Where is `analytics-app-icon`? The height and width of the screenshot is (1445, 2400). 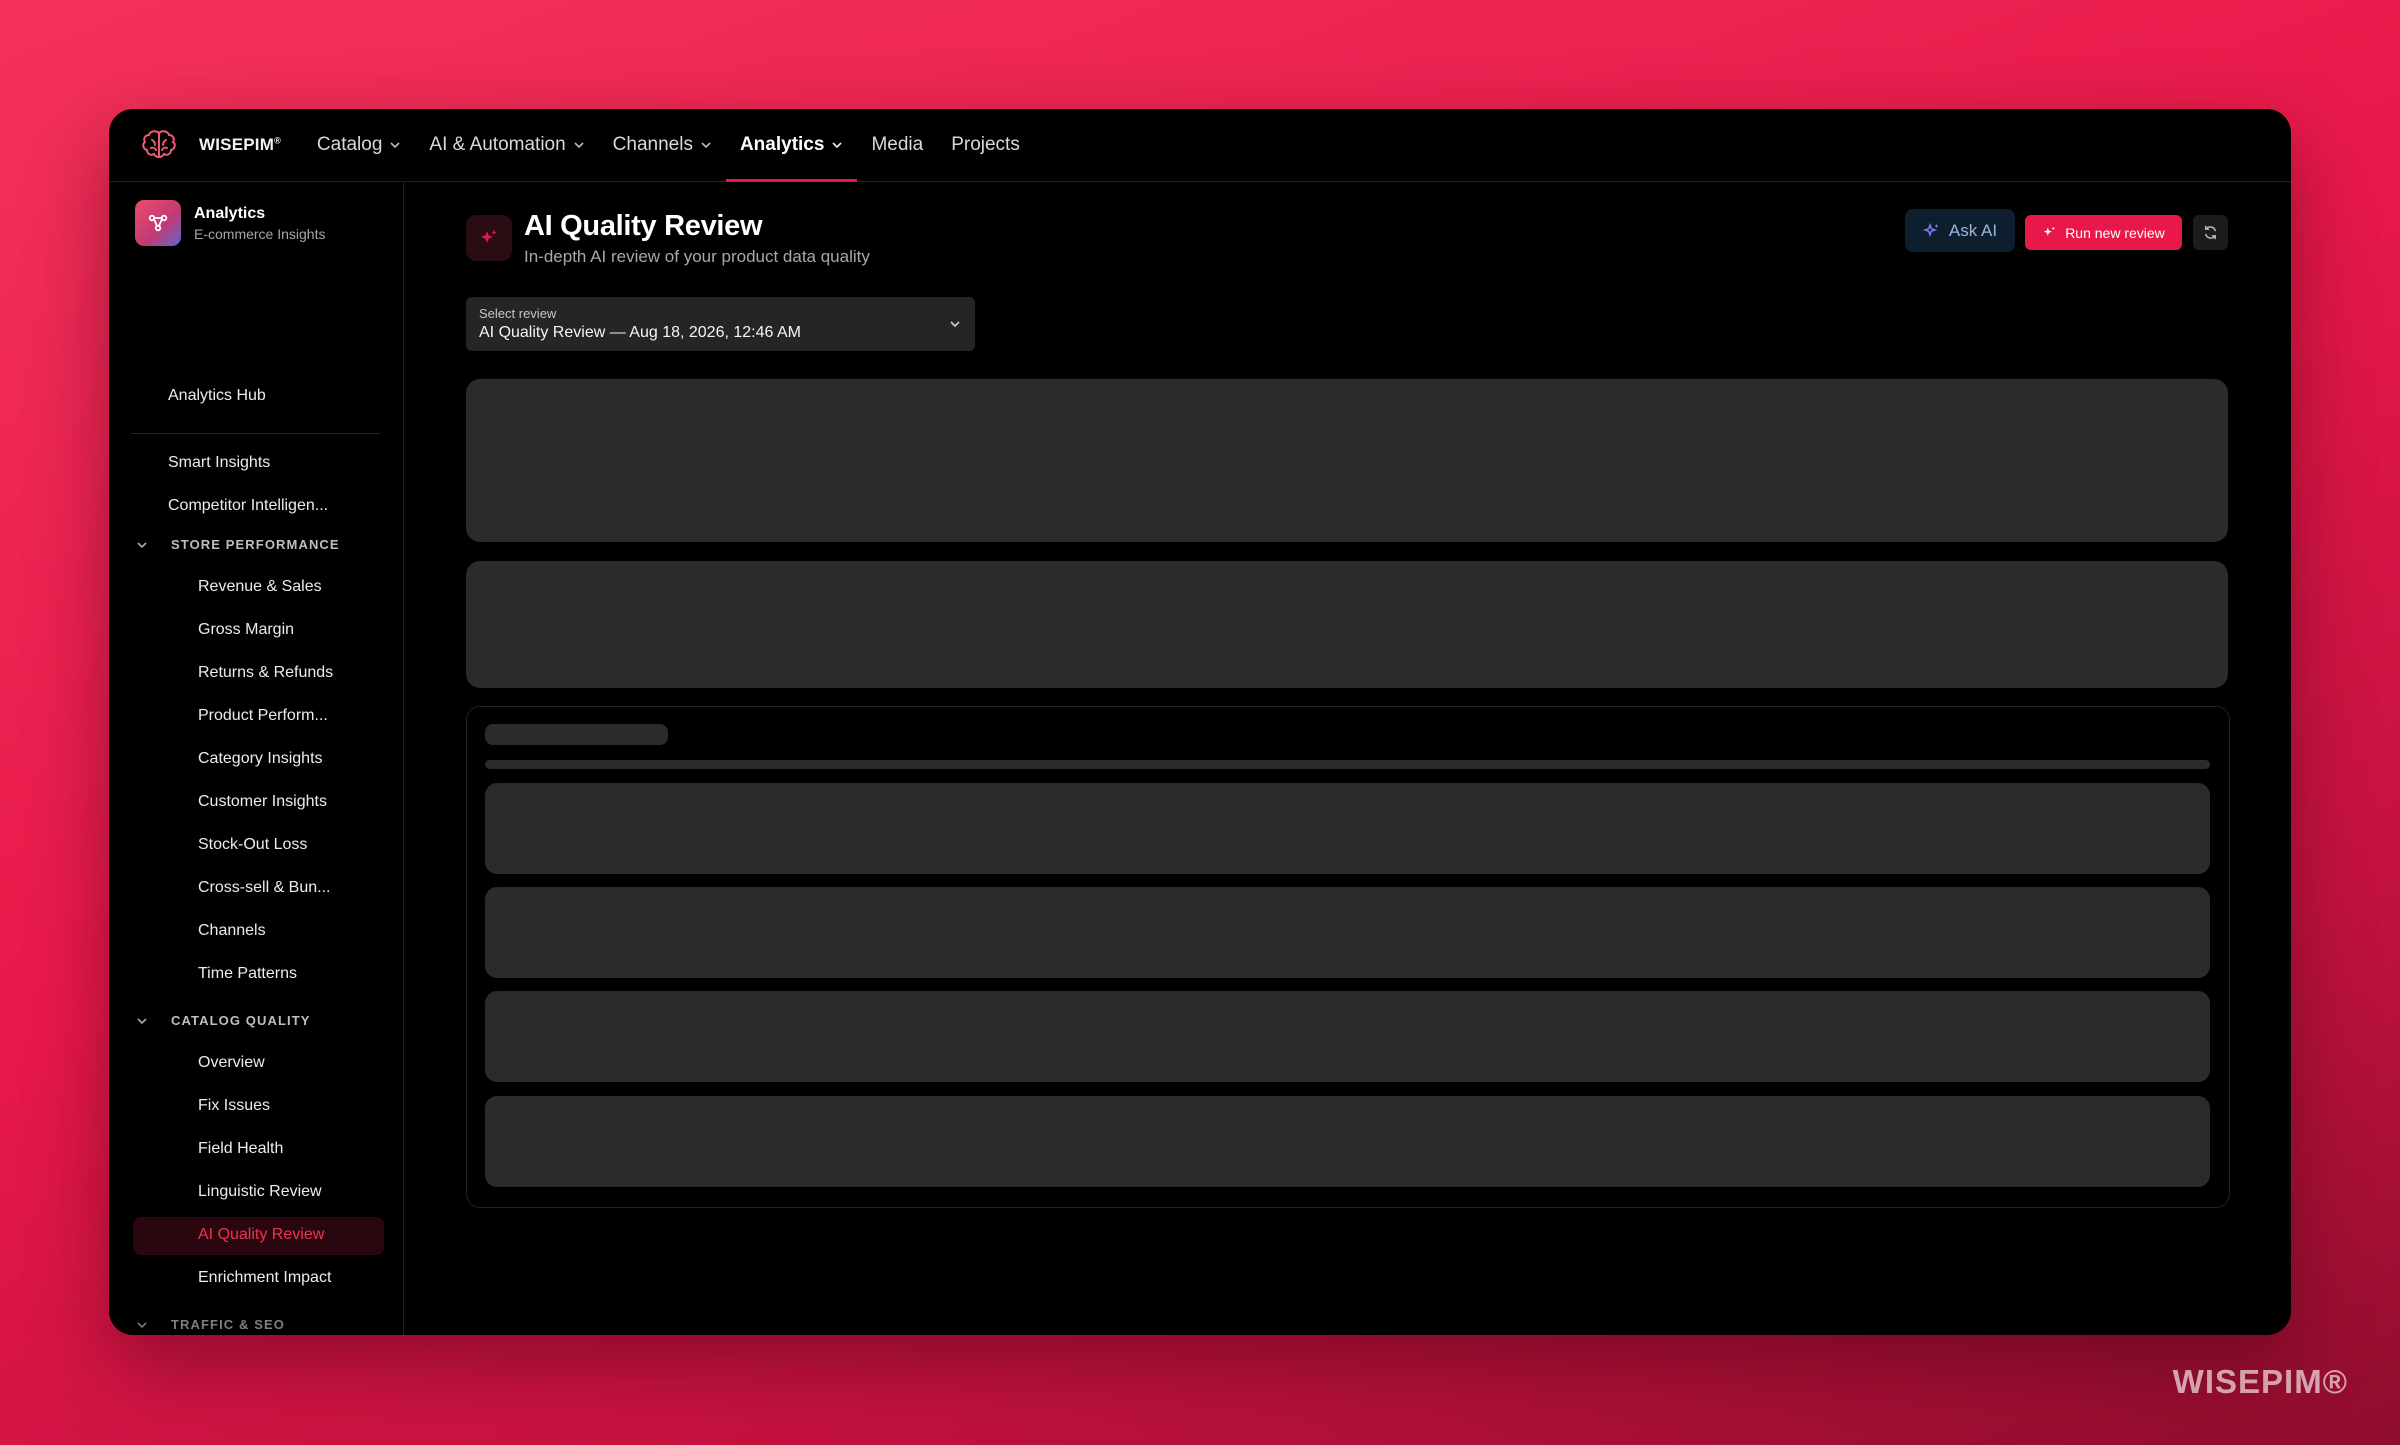 analytics-app-icon is located at coordinates (158, 223).